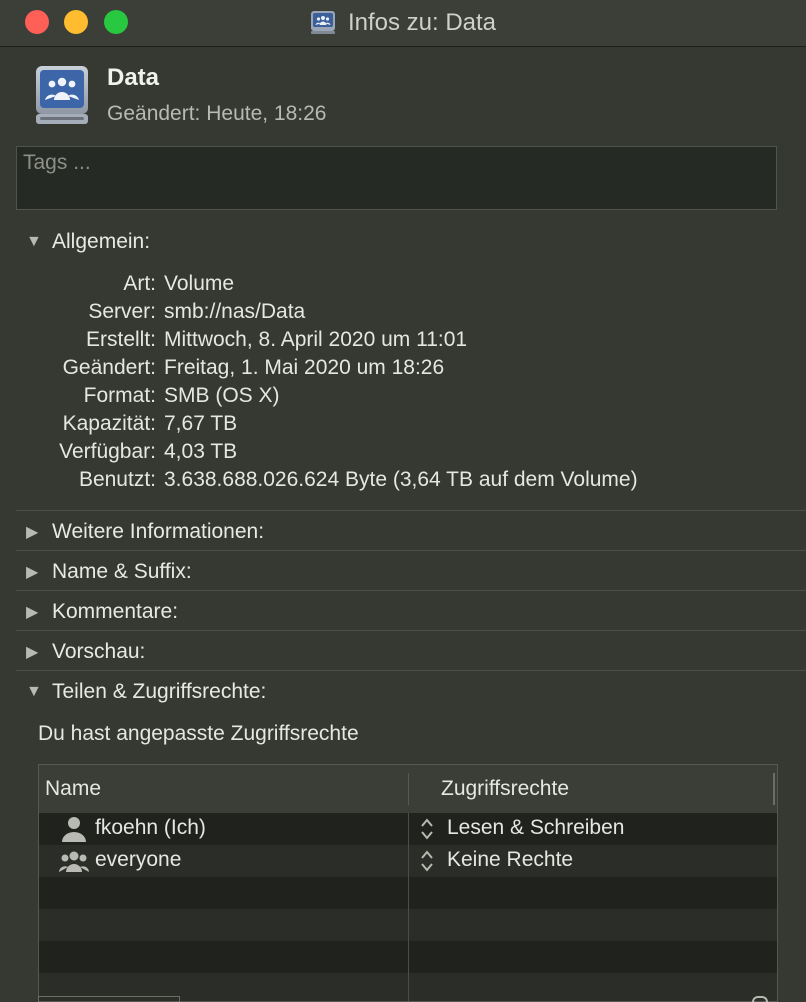 The width and height of the screenshot is (806, 1002). I want to click on action-gear-icon, so click(760, 999).